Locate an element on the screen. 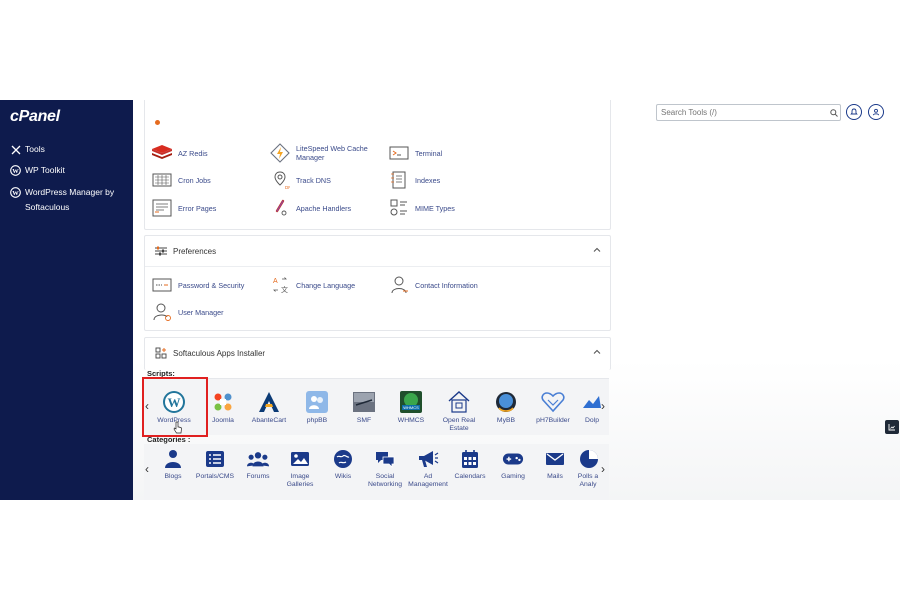 Image resolution: width=900 pixels, height=600 pixels. category-ad-management: Ad Management is located at coordinates (428, 468).